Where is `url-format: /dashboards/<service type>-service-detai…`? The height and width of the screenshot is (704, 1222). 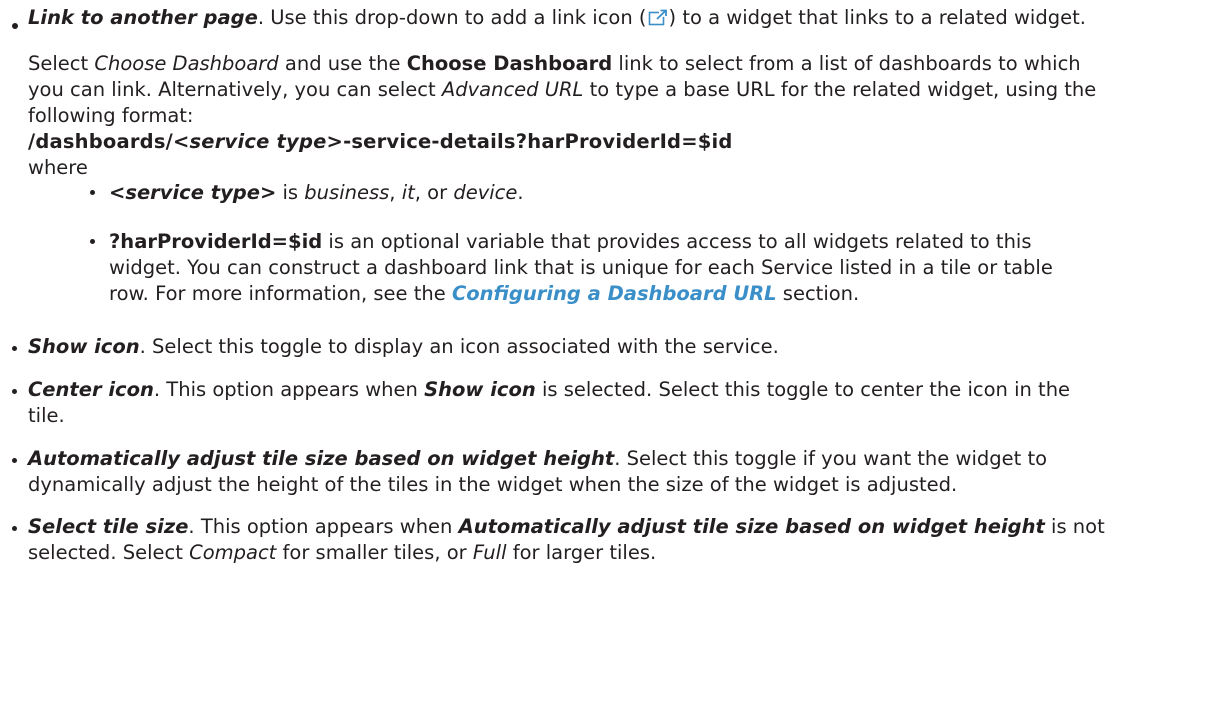
url-format: /dashboards/<service type>-service-detai… is located at coordinates (380, 141).